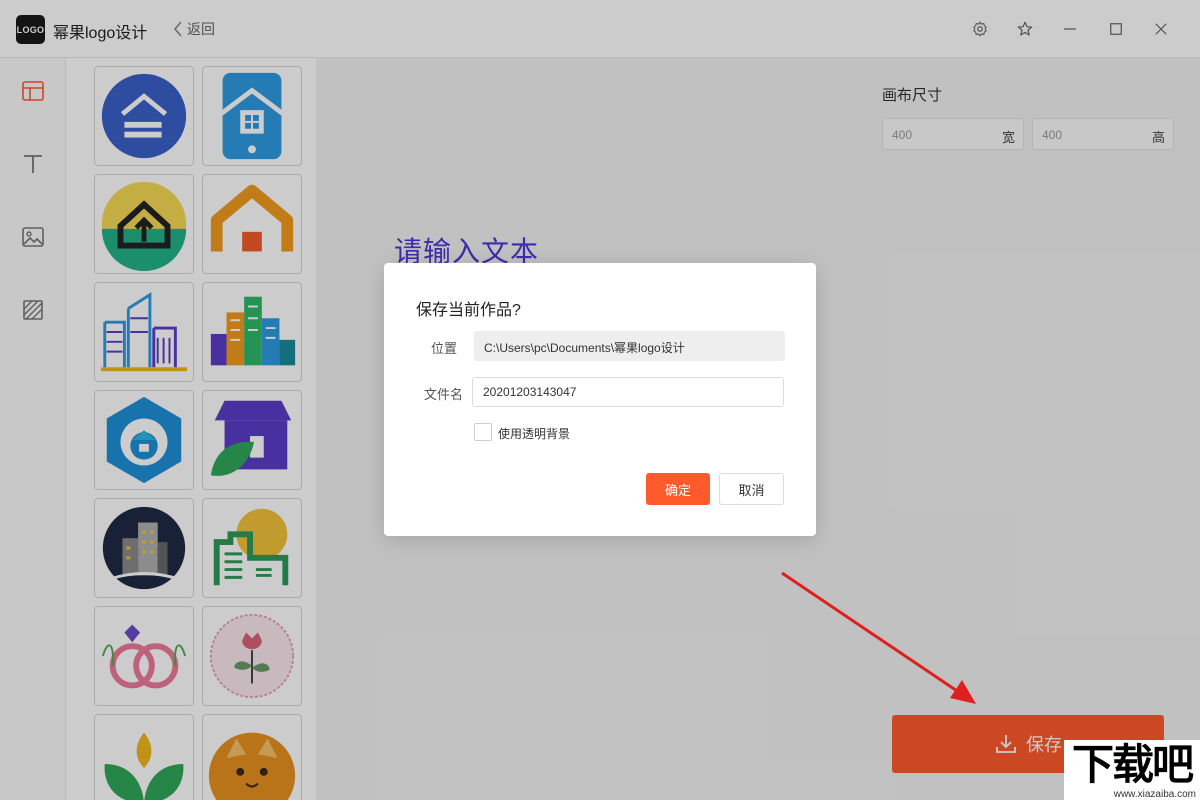 The width and height of the screenshot is (1200, 800). I want to click on watermark-text: 下载吧, so click(1133, 764).